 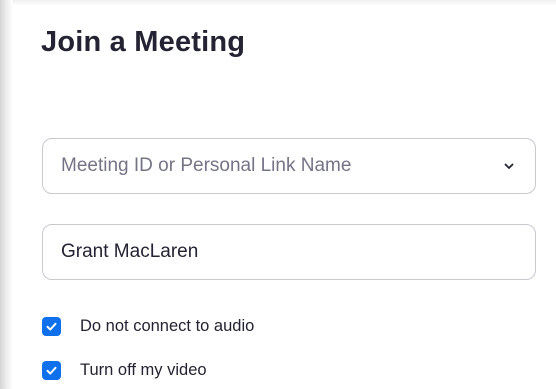 I want to click on option-video-off: Turn off my video, so click(x=124, y=370).